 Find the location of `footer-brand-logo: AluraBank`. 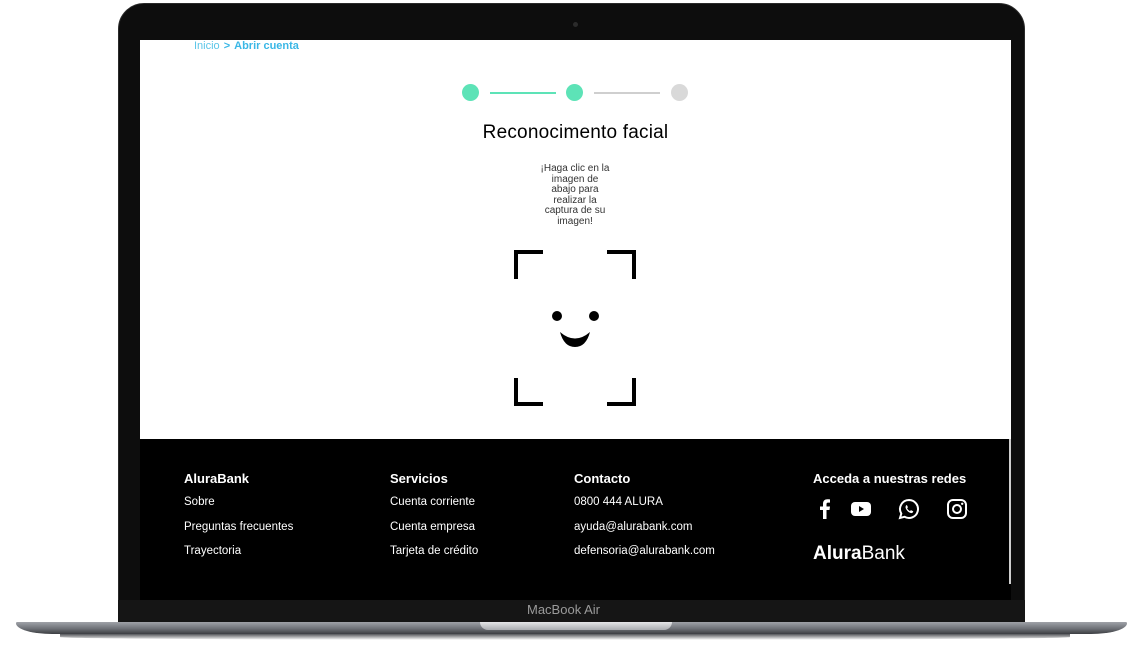

footer-brand-logo: AluraBank is located at coordinates (859, 554).